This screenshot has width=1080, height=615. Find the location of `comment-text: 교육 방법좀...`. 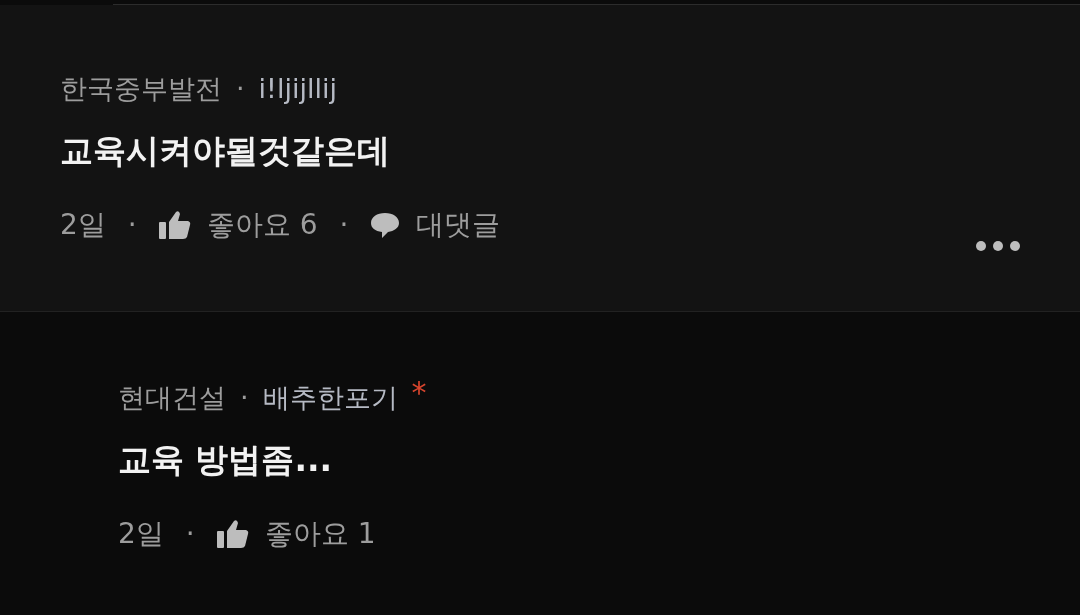

comment-text: 교육 방법좀... is located at coordinates (226, 460).